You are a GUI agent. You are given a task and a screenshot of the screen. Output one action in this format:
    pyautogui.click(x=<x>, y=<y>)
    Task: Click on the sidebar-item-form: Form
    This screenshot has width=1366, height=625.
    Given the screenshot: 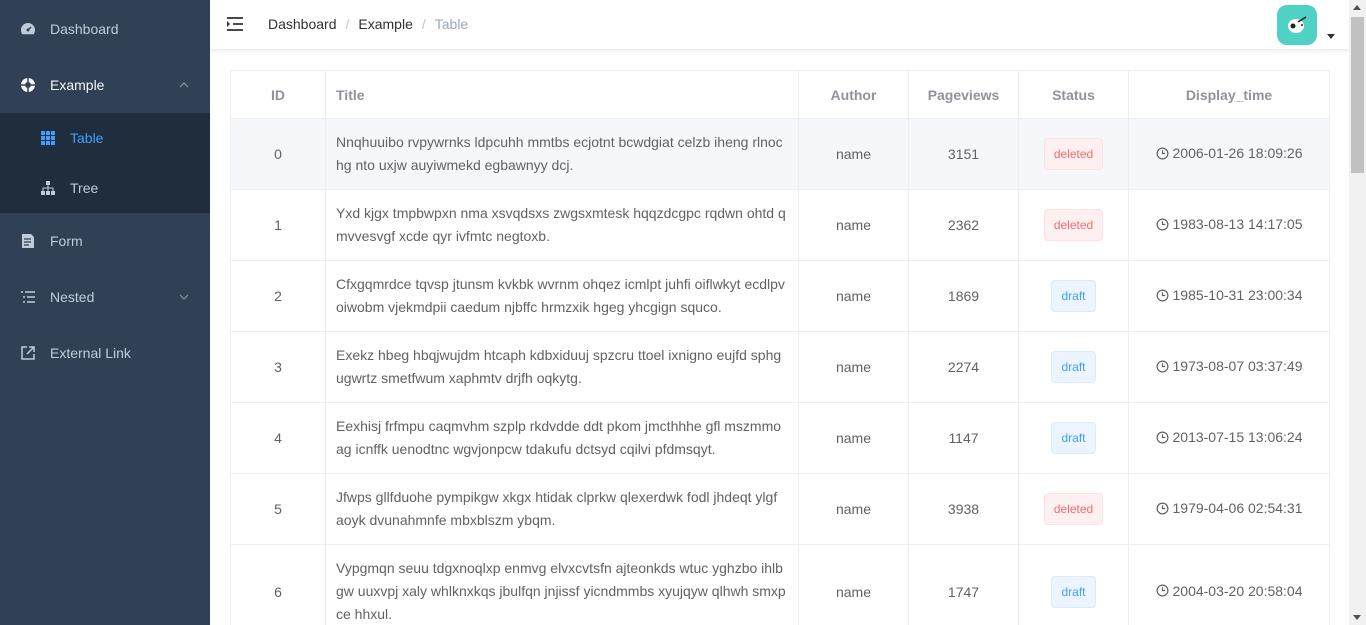 What is the action you would take?
    pyautogui.click(x=105, y=241)
    